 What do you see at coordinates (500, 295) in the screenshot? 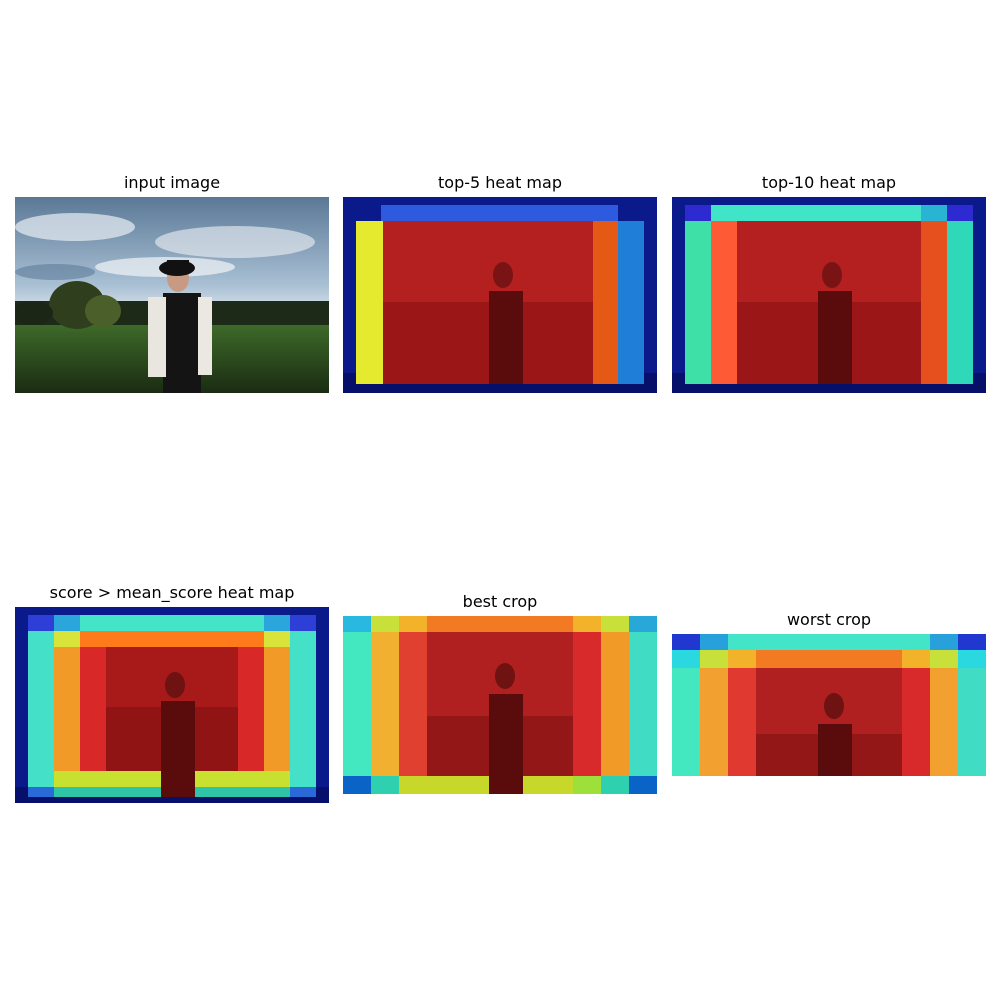
I see `heatmap-top5` at bounding box center [500, 295].